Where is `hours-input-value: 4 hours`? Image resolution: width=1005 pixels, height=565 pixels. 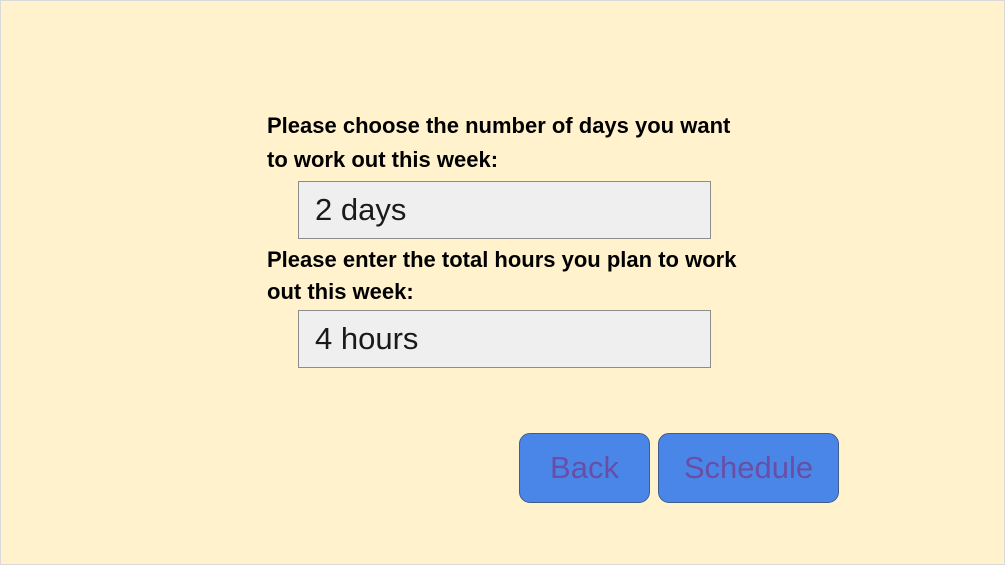 hours-input-value: 4 hours is located at coordinates (367, 338).